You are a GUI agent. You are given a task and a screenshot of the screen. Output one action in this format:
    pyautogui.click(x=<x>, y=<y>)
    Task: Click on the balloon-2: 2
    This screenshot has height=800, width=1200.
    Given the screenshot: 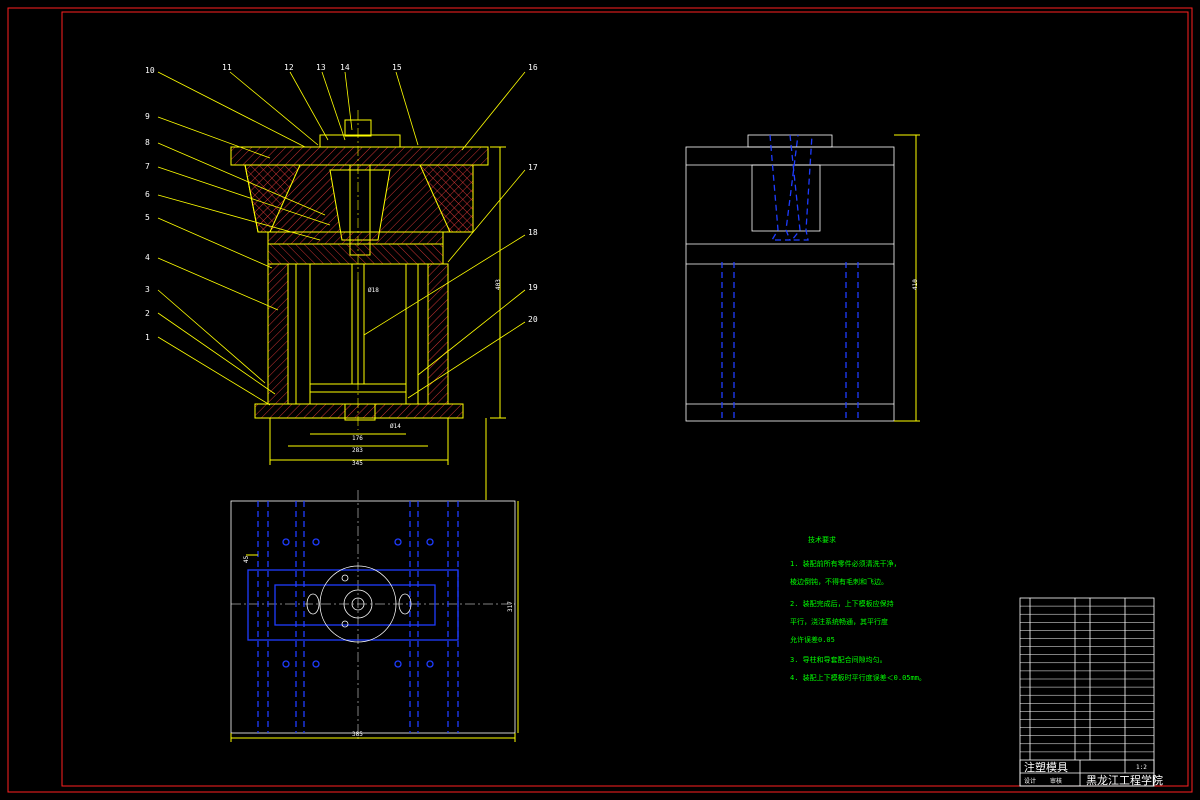 What is the action you would take?
    pyautogui.click(x=147, y=313)
    